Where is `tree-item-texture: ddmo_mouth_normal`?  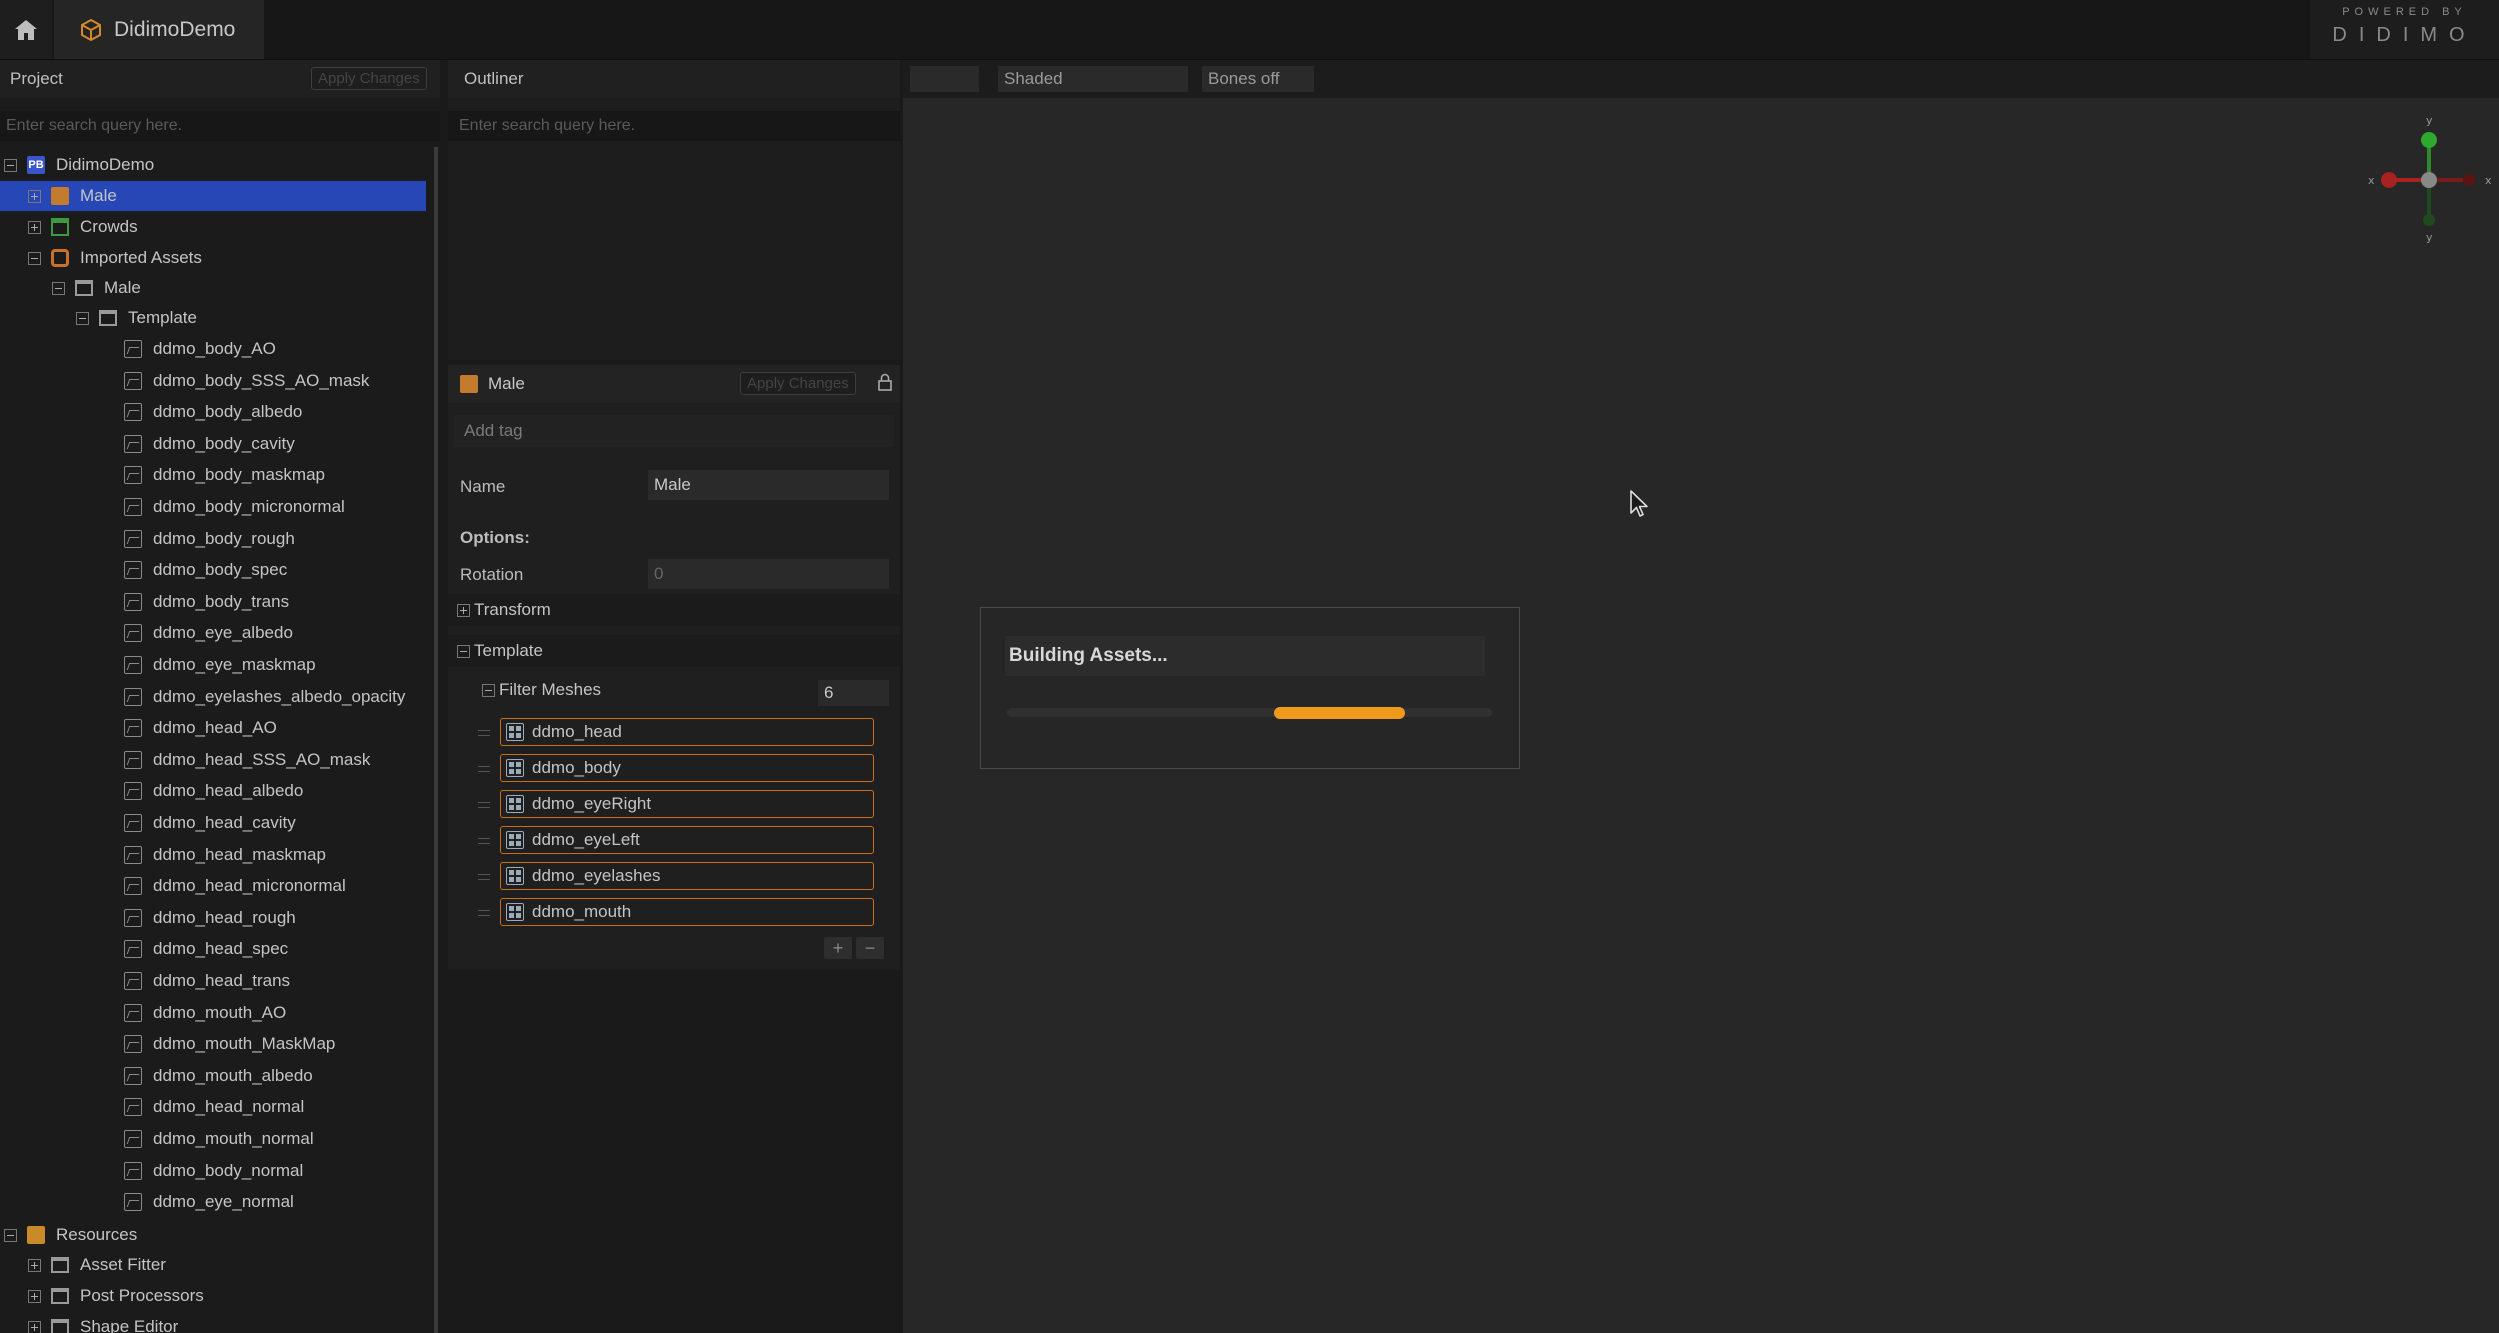
tree-item-texture: ddmo_mouth_normal is located at coordinates (157, 1139).